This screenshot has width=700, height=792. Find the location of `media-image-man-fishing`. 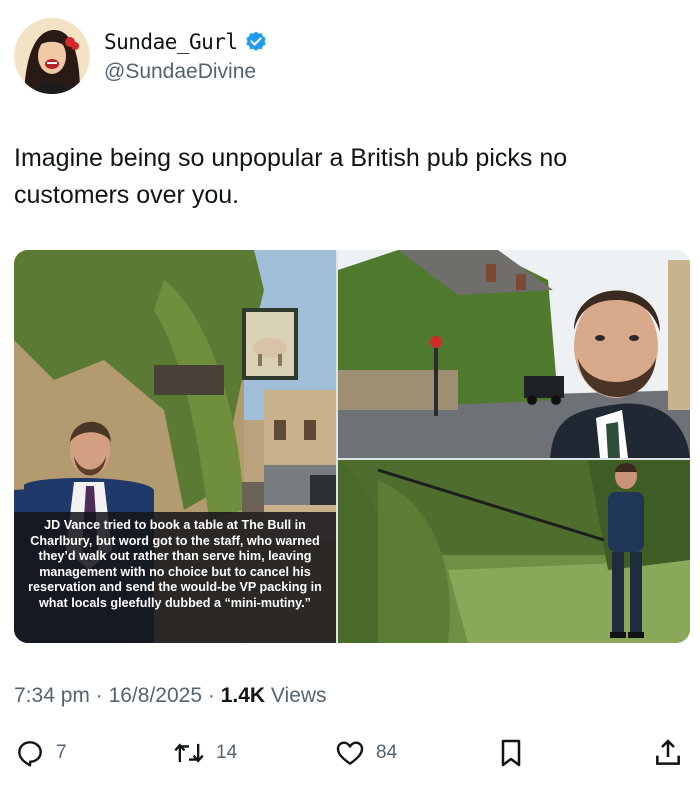

media-image-man-fishing is located at coordinates (514, 551).